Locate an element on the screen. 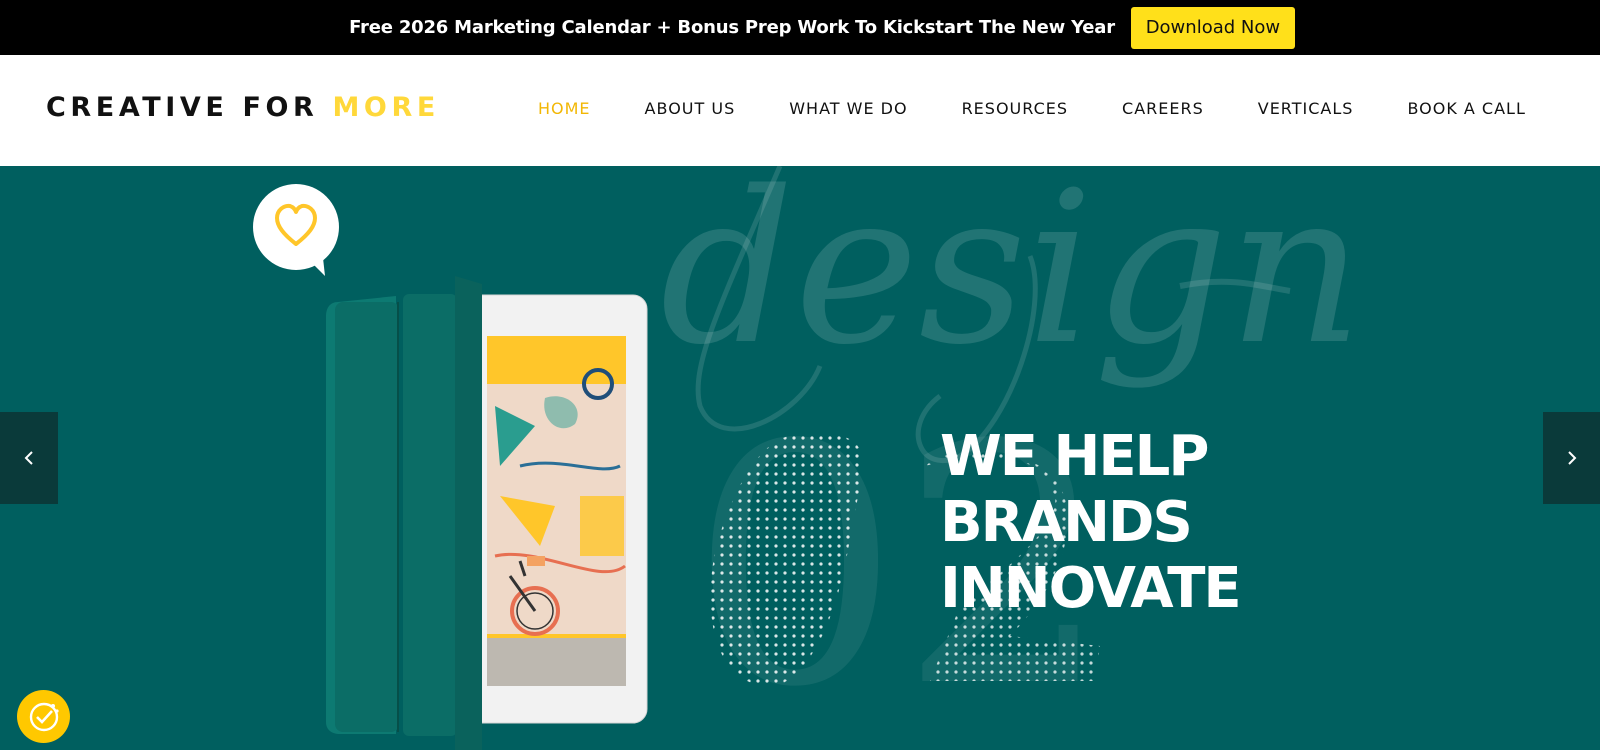 The image size is (1600, 750). accessibility-icon is located at coordinates (44, 716).